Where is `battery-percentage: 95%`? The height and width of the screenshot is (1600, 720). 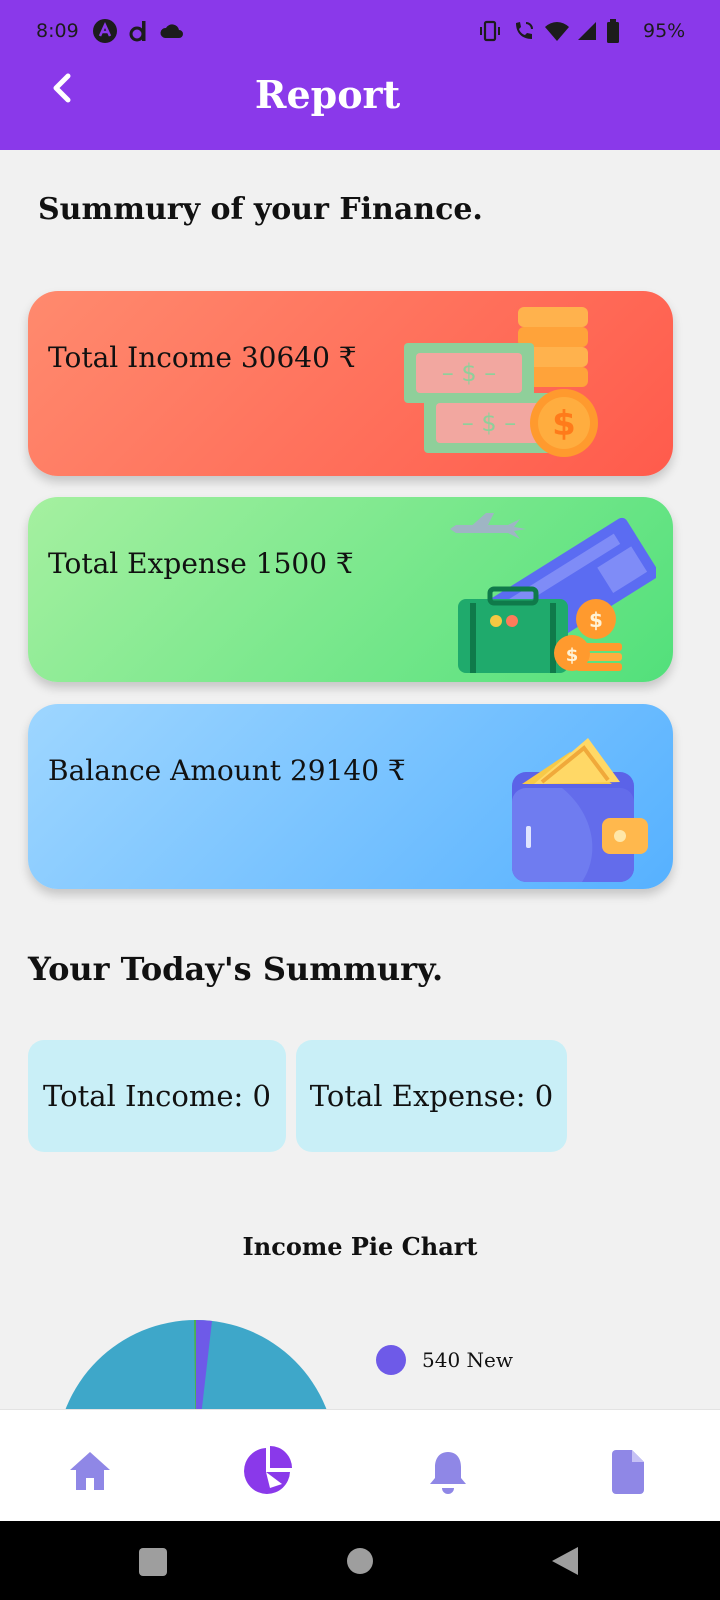
battery-percentage: 95% is located at coordinates (664, 31).